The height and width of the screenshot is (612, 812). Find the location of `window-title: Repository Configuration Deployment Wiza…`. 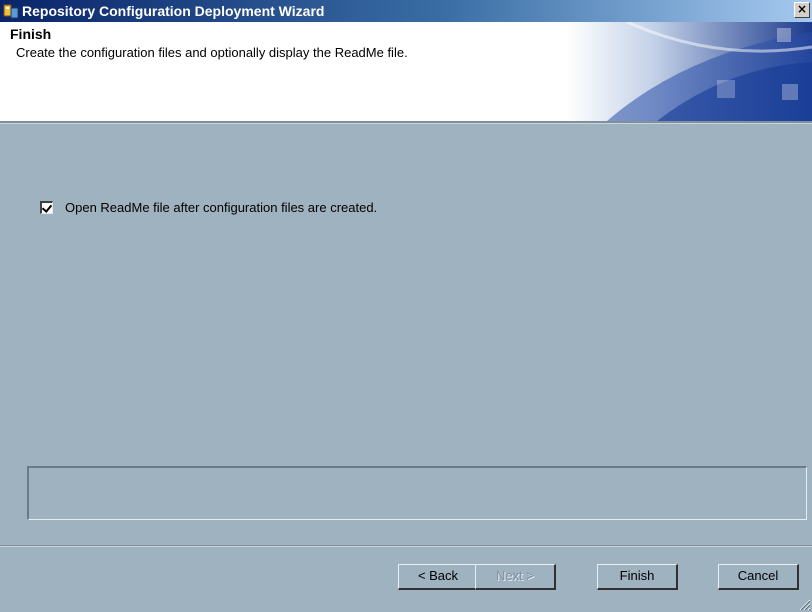

window-title: Repository Configuration Deployment Wiza… is located at coordinates (173, 11).